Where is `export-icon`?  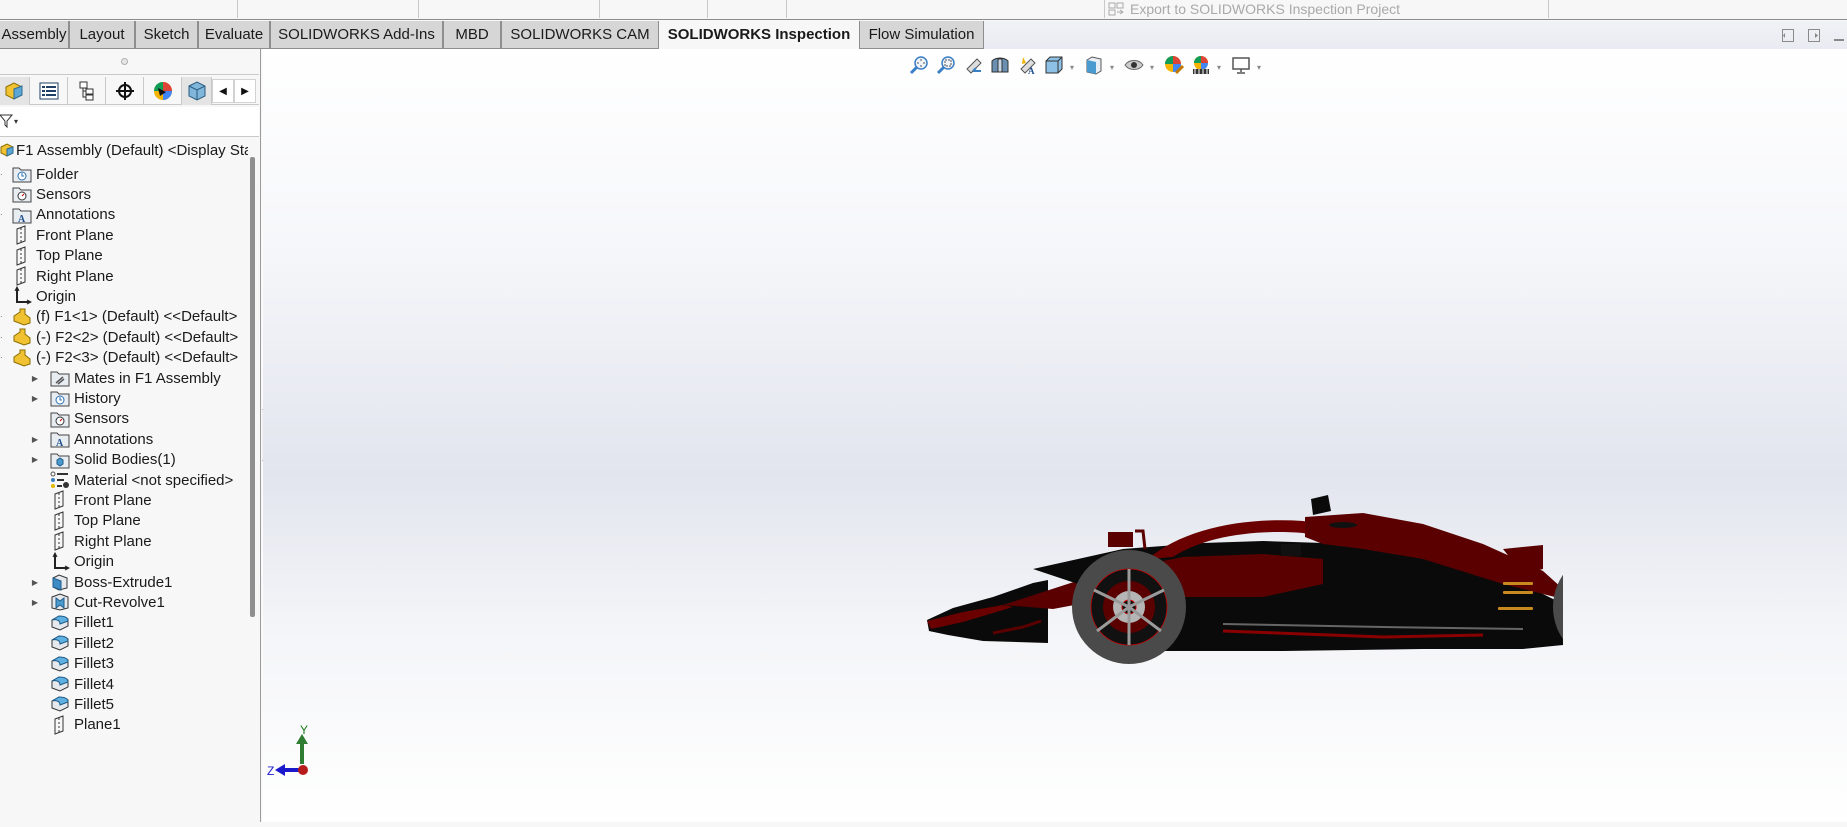 export-icon is located at coordinates (1116, 9).